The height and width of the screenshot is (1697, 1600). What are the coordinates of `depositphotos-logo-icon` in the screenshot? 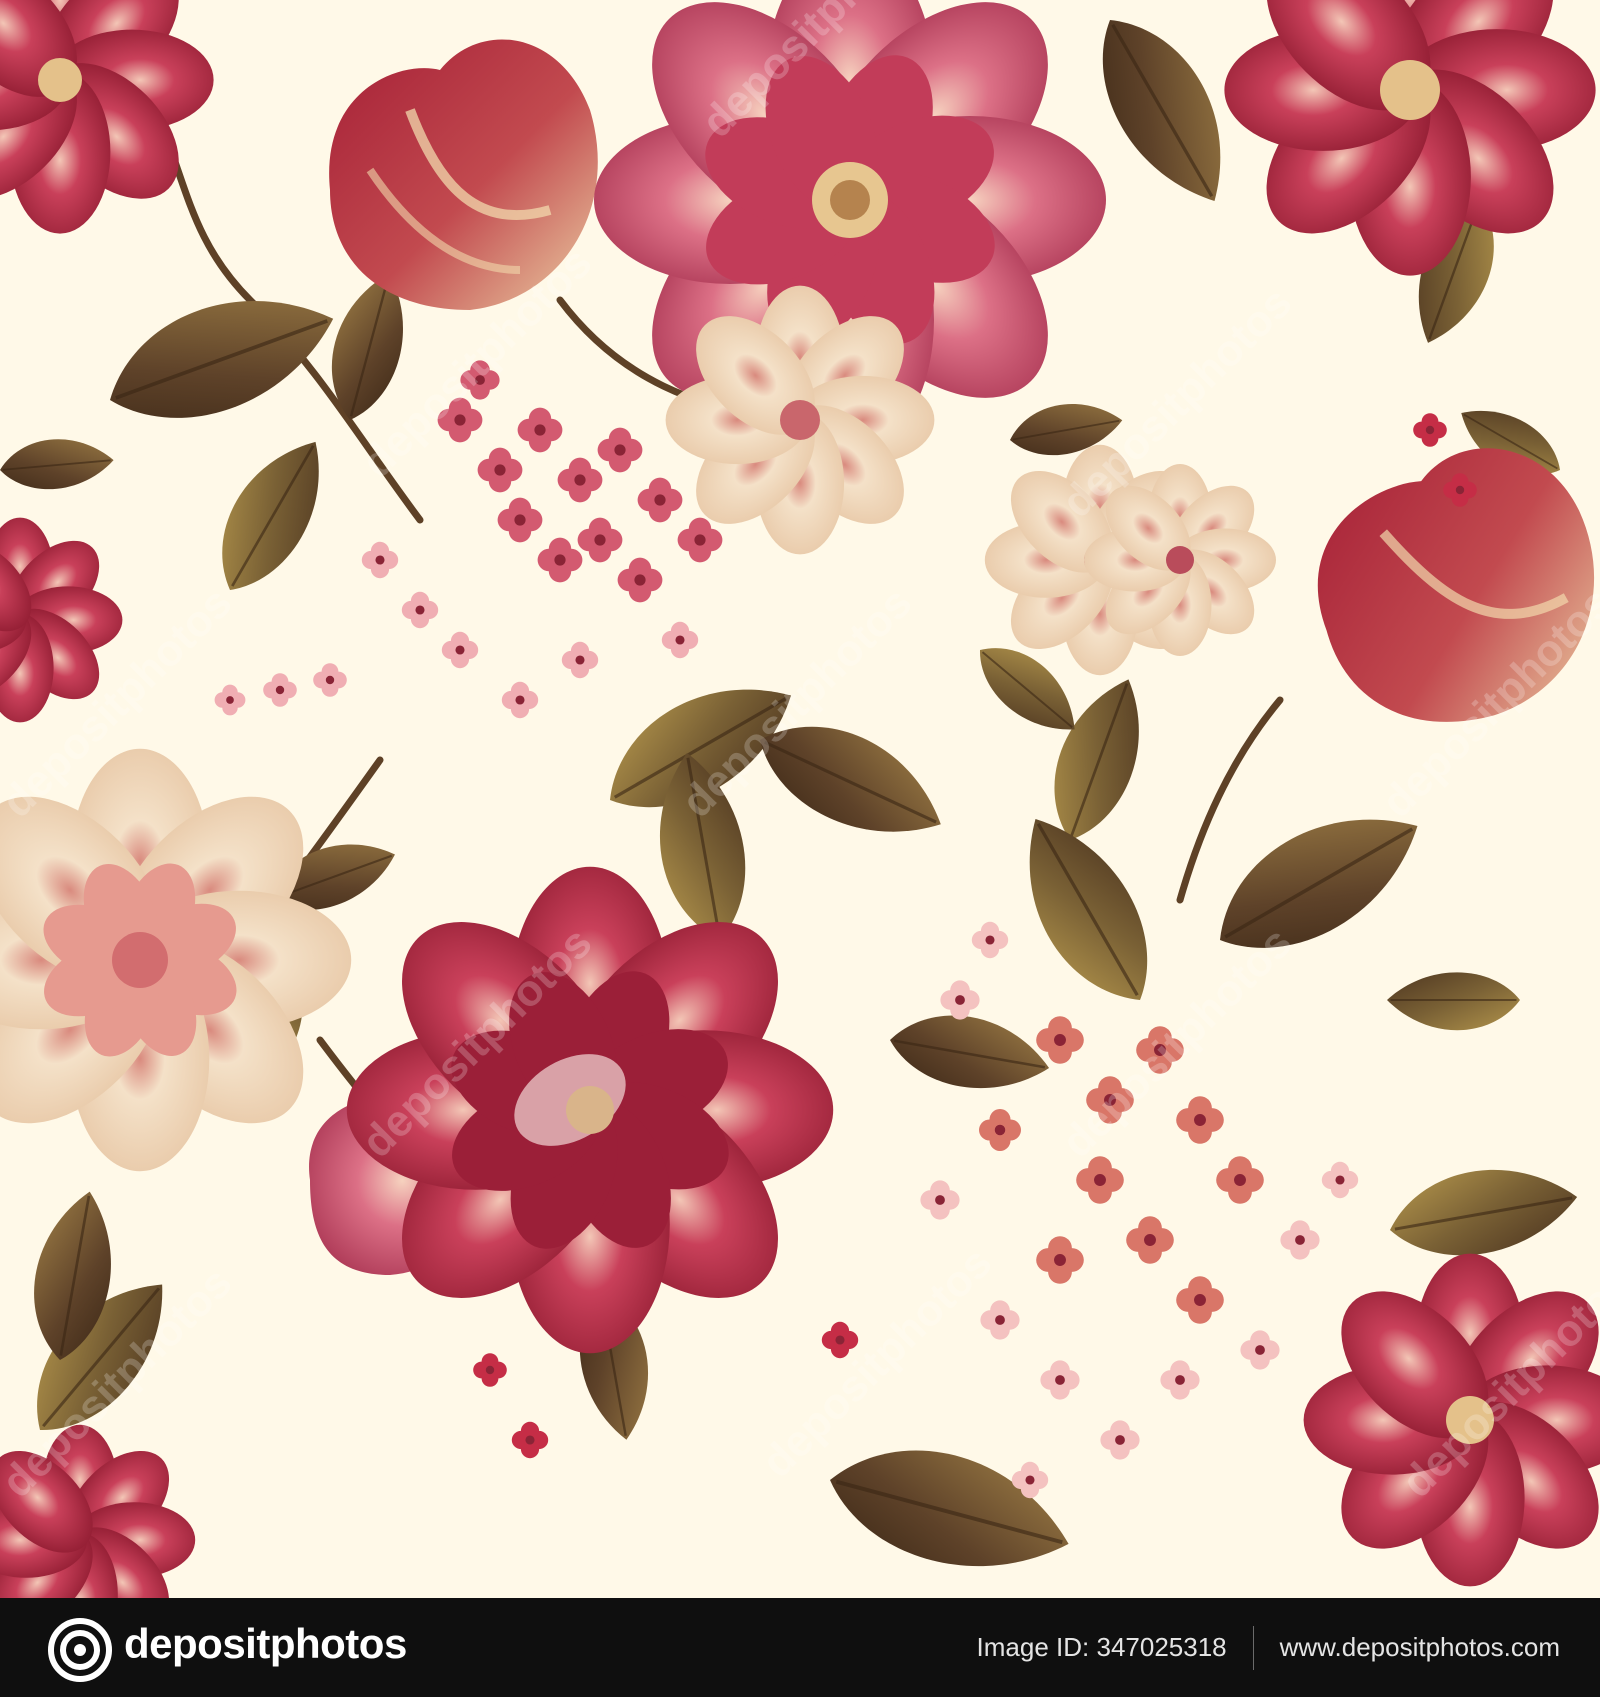 It's located at (80, 1650).